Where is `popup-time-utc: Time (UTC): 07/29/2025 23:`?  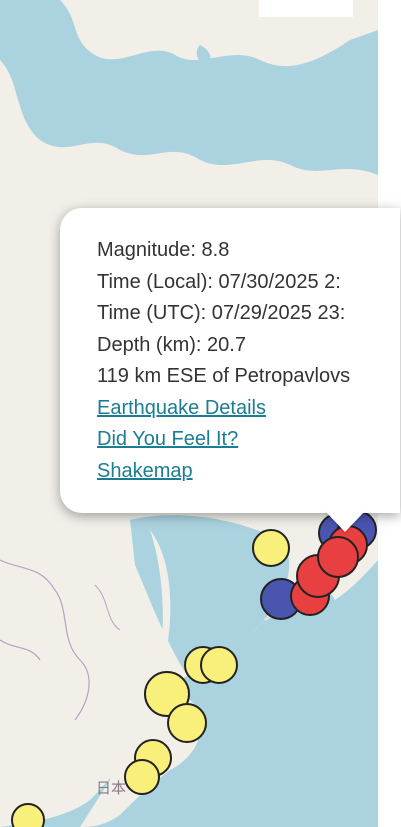 popup-time-utc: Time (UTC): 07/29/2025 23: is located at coordinates (221, 313).